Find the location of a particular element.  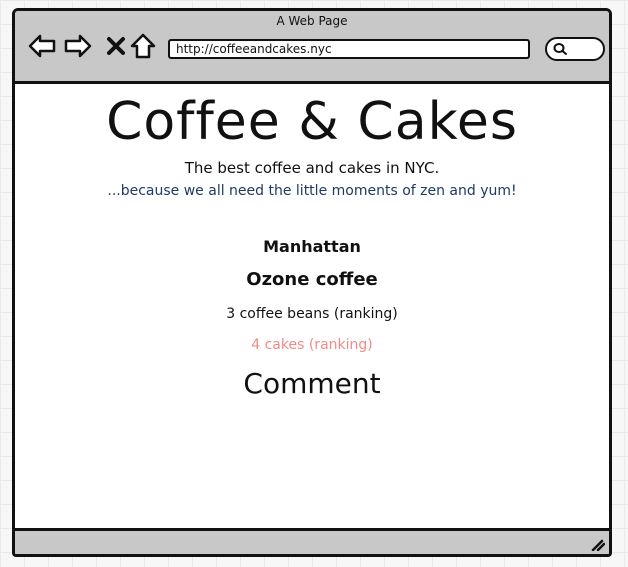

resize-grip-icon is located at coordinates (597, 544).